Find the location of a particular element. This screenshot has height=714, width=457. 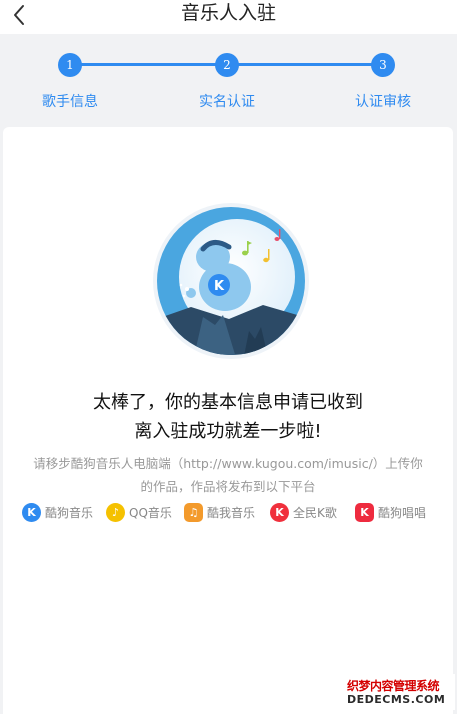

kuwo-icon: ♫ is located at coordinates (193, 512).